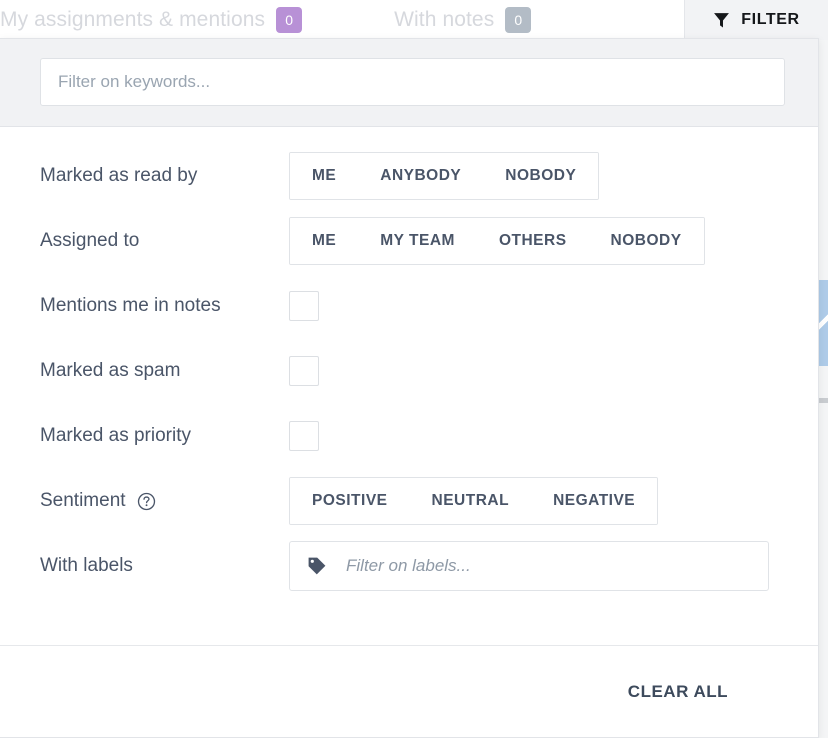  I want to click on row-label-text: Sentiment, so click(83, 500).